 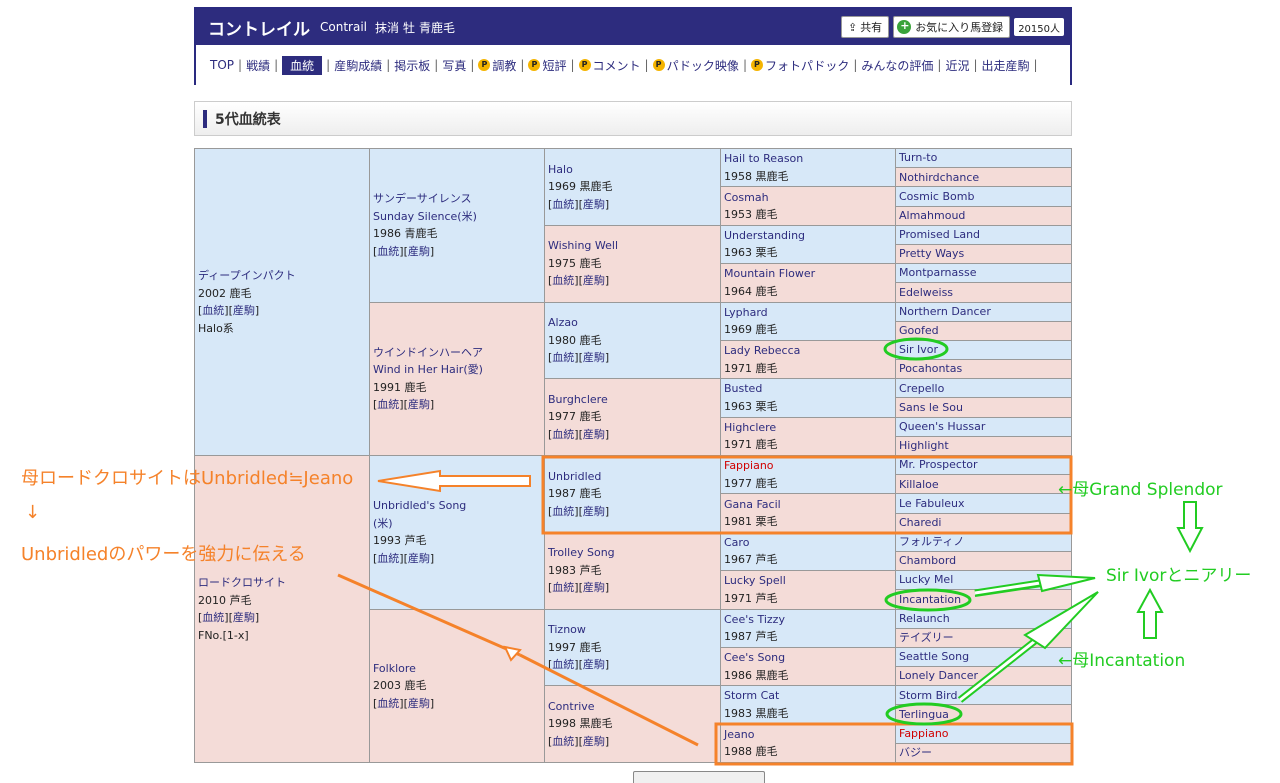 I want to click on horse-name-link: ウインドインハーヘア, so click(x=457, y=353).